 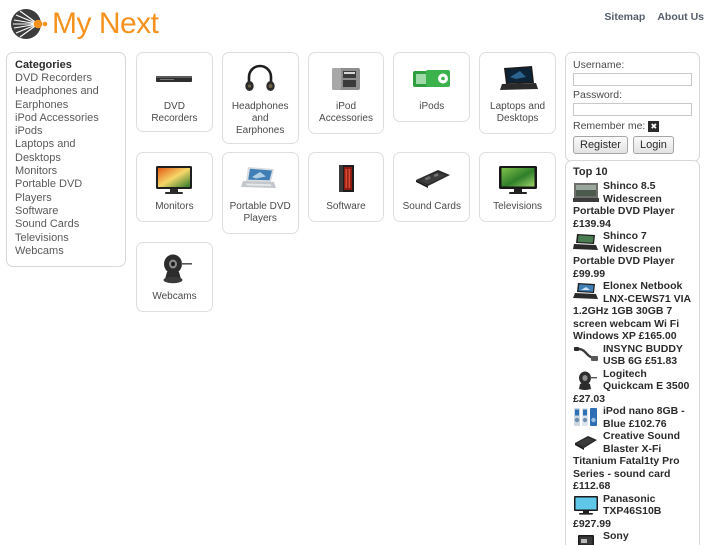 I want to click on headphones-icon, so click(x=260, y=79).